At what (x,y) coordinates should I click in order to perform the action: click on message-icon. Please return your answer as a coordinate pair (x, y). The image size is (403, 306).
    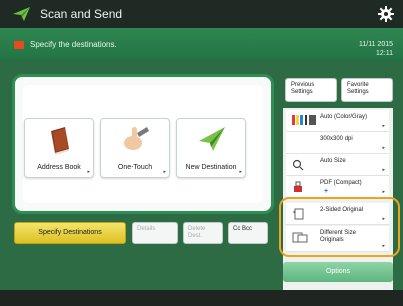
    Looking at the image, I should click on (19, 45).